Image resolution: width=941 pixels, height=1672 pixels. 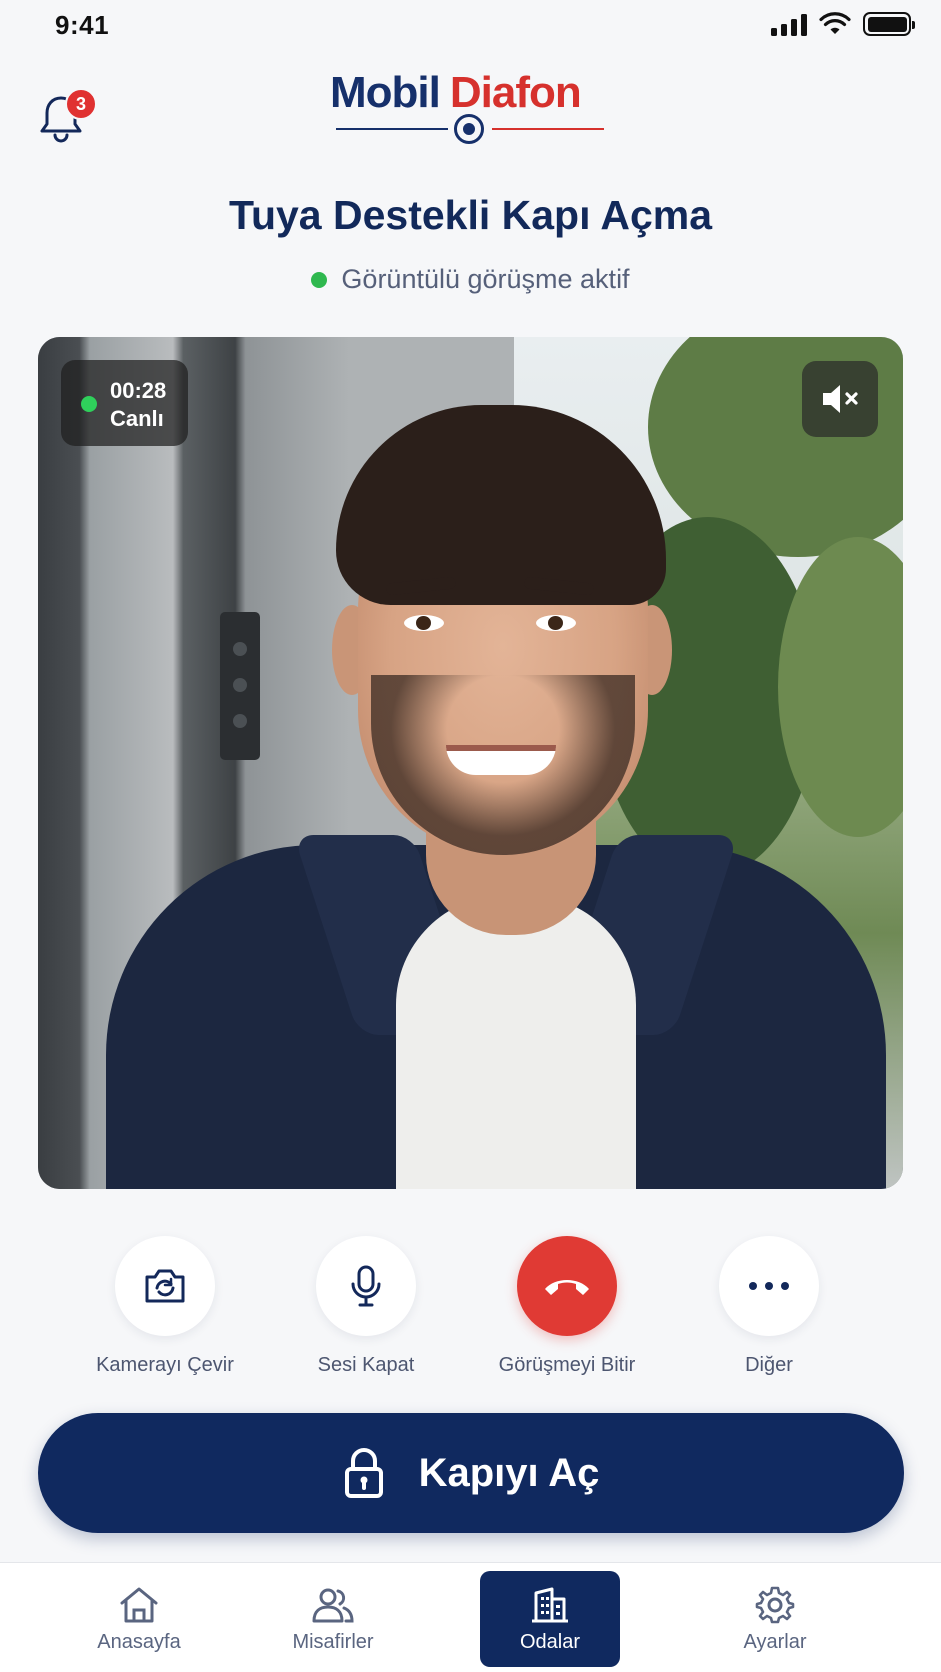 What do you see at coordinates (363, 1473) in the screenshot?
I see `lock-icon` at bounding box center [363, 1473].